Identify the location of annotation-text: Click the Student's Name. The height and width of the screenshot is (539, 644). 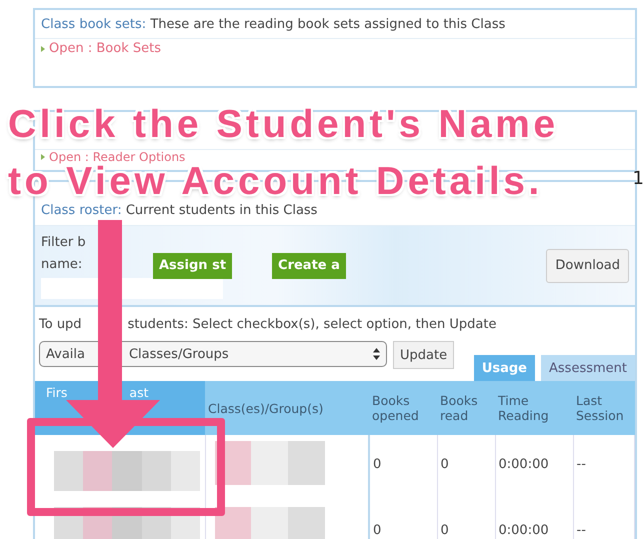
(283, 125).